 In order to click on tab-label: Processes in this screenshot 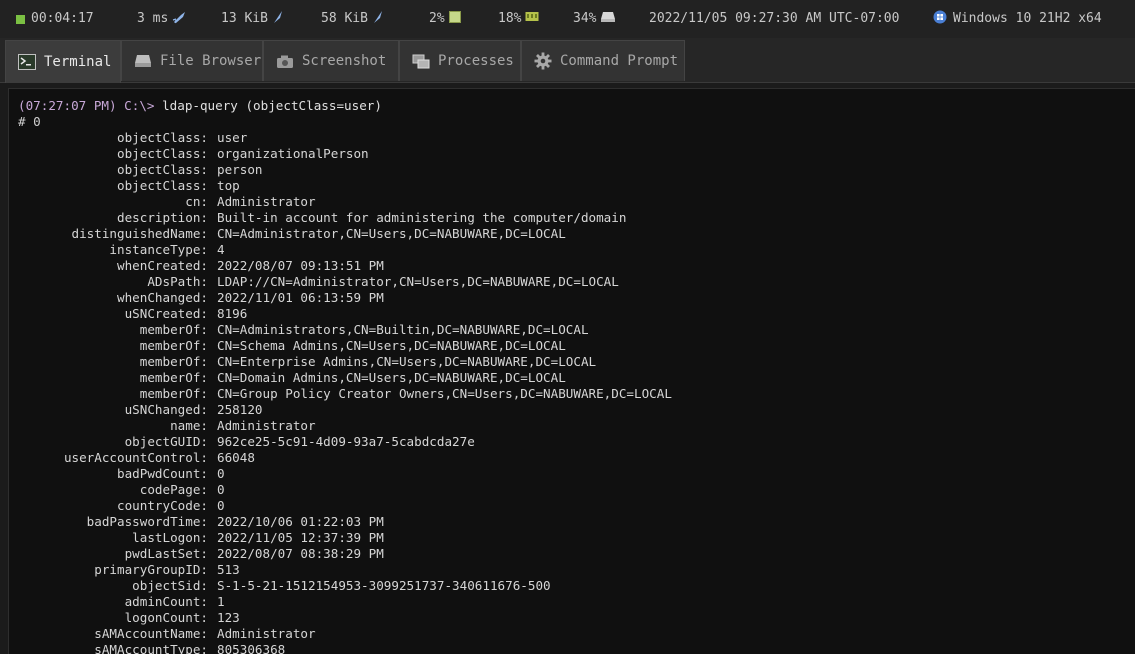, I will do `click(476, 61)`.